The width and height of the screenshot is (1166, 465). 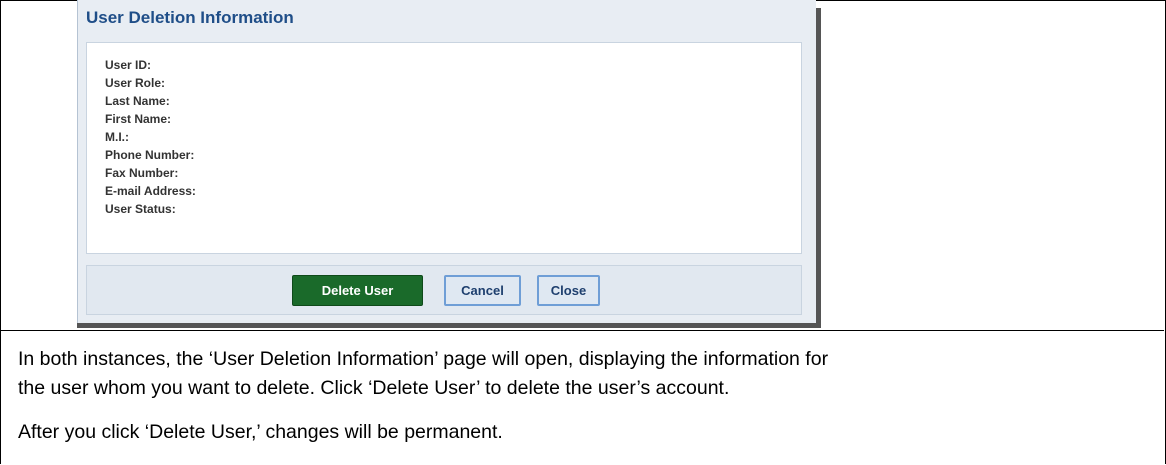 I want to click on field-middle-initial-label: M.I.:, so click(x=117, y=137).